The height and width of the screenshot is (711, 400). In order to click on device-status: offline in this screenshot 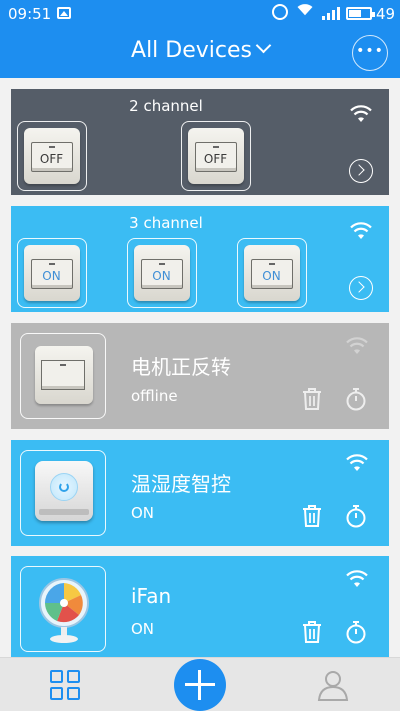, I will do `click(154, 396)`.